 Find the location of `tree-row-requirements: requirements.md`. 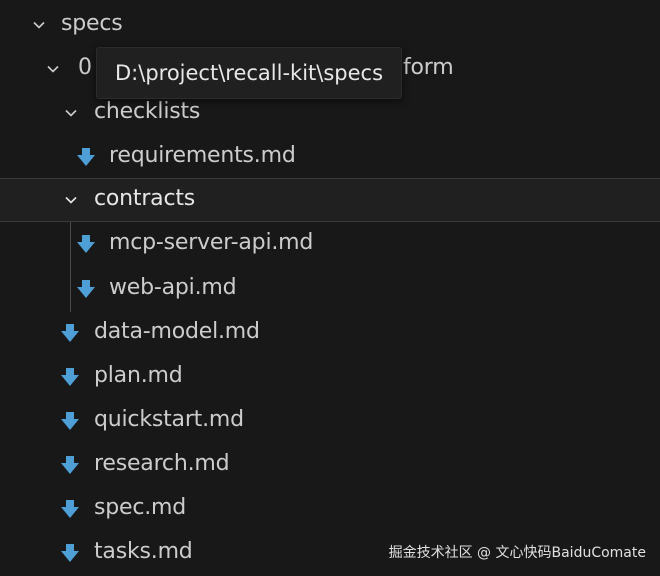

tree-row-requirements: requirements.md is located at coordinates (330, 157).